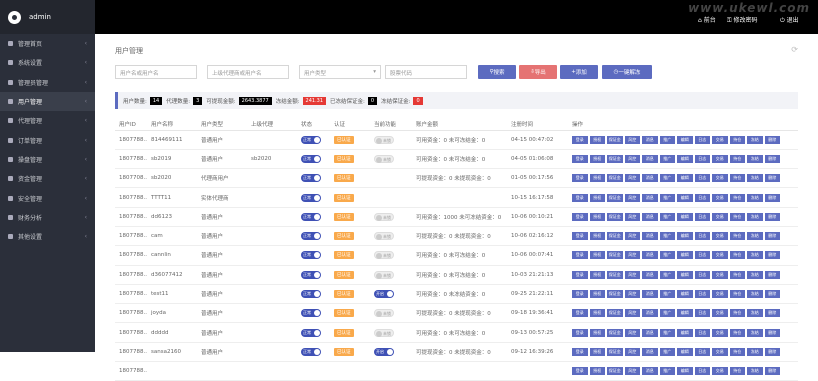 This screenshot has width=818, height=381. I want to click on agent-search-input: 上级代理商或用户名, so click(248, 72).